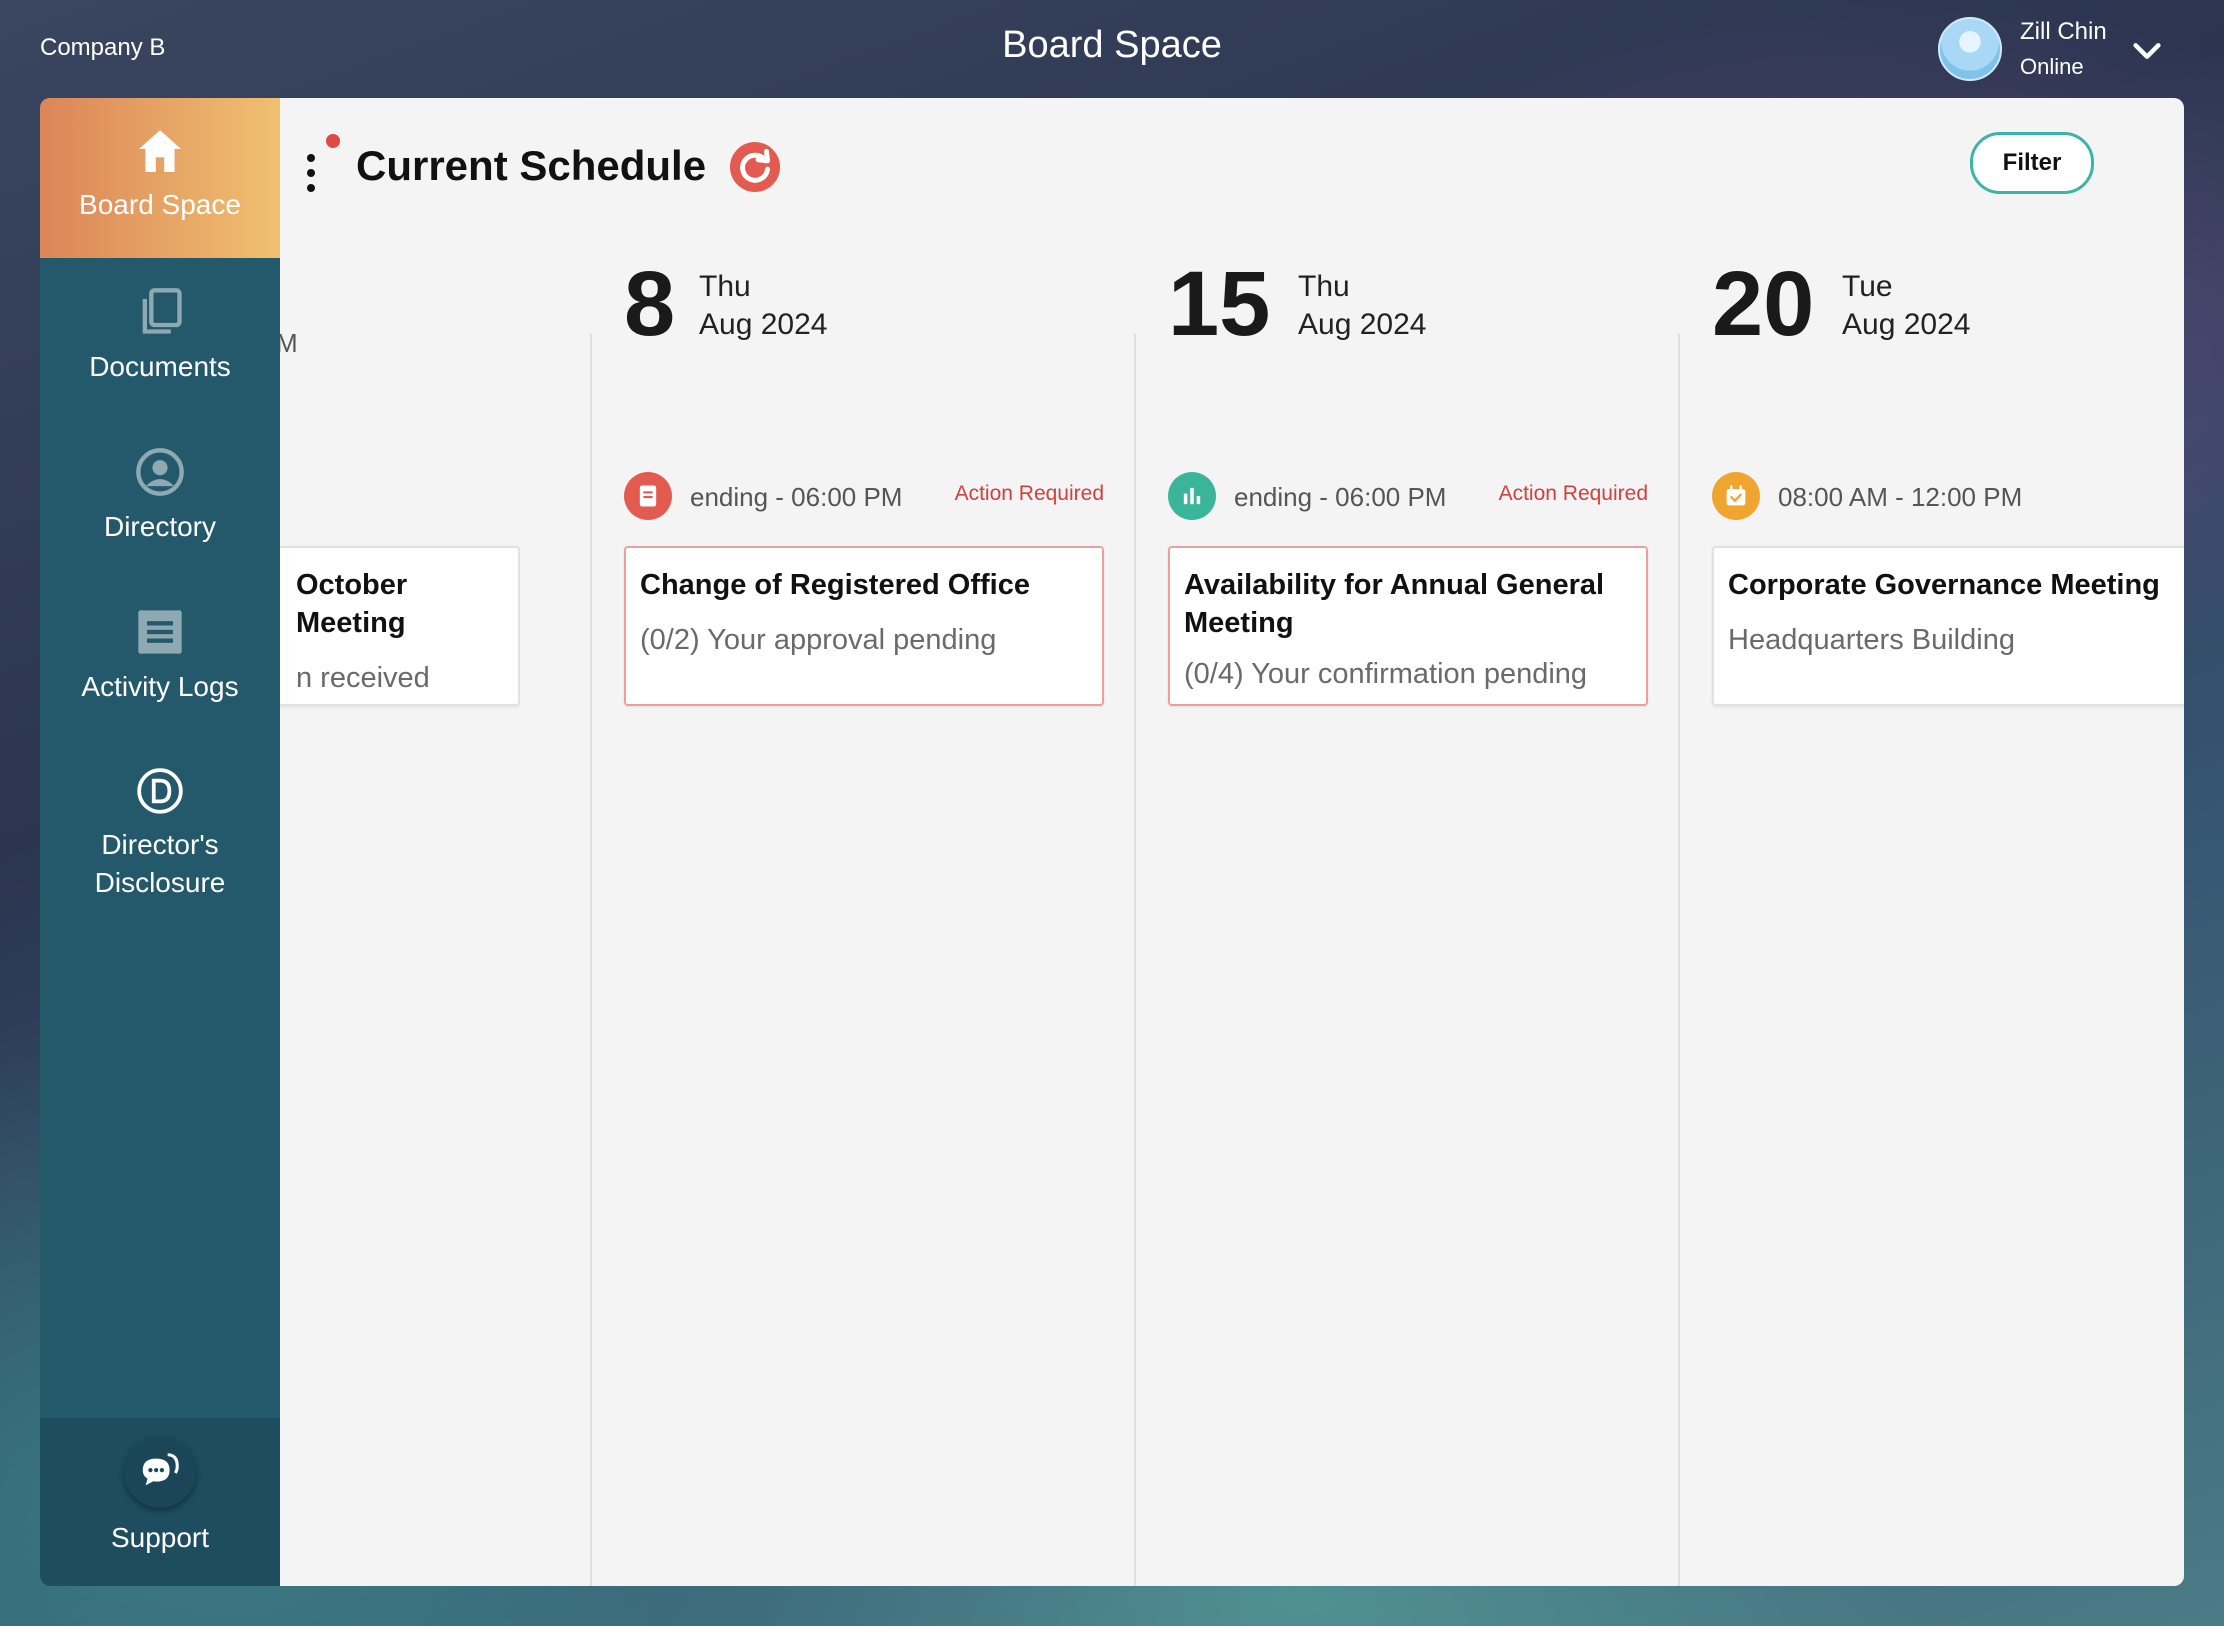  I want to click on list-icon, so click(160, 632).